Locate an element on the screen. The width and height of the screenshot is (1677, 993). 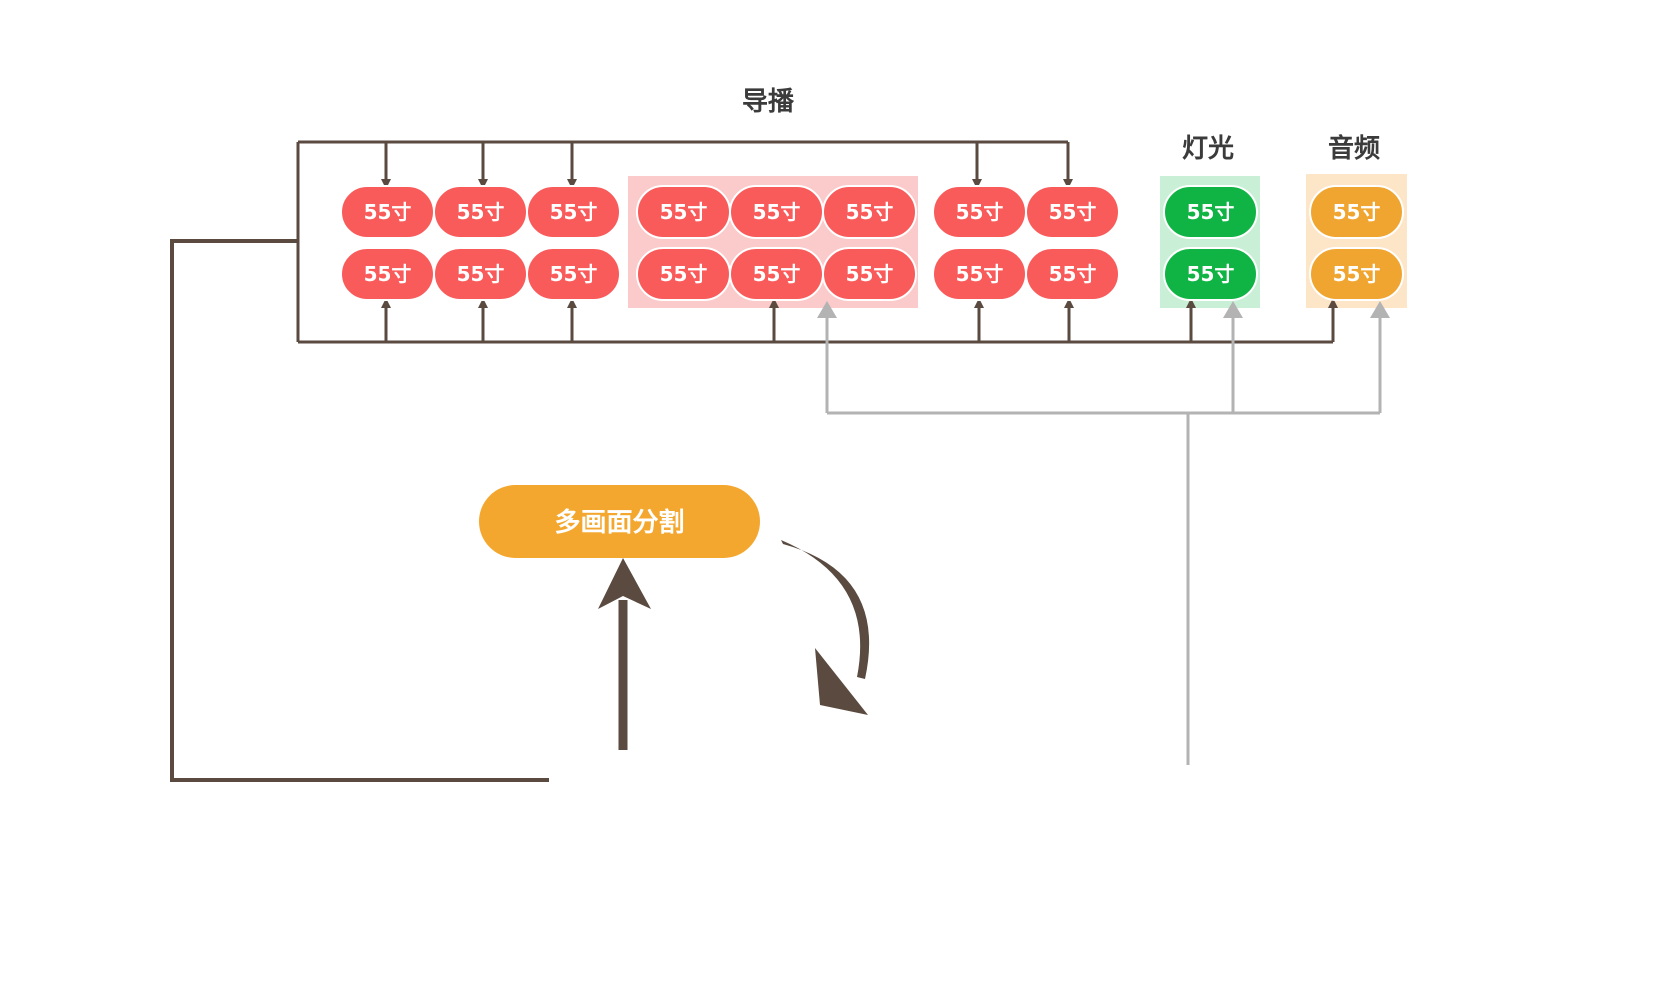
lighting-title: 灯光 is located at coordinates (1208, 149).